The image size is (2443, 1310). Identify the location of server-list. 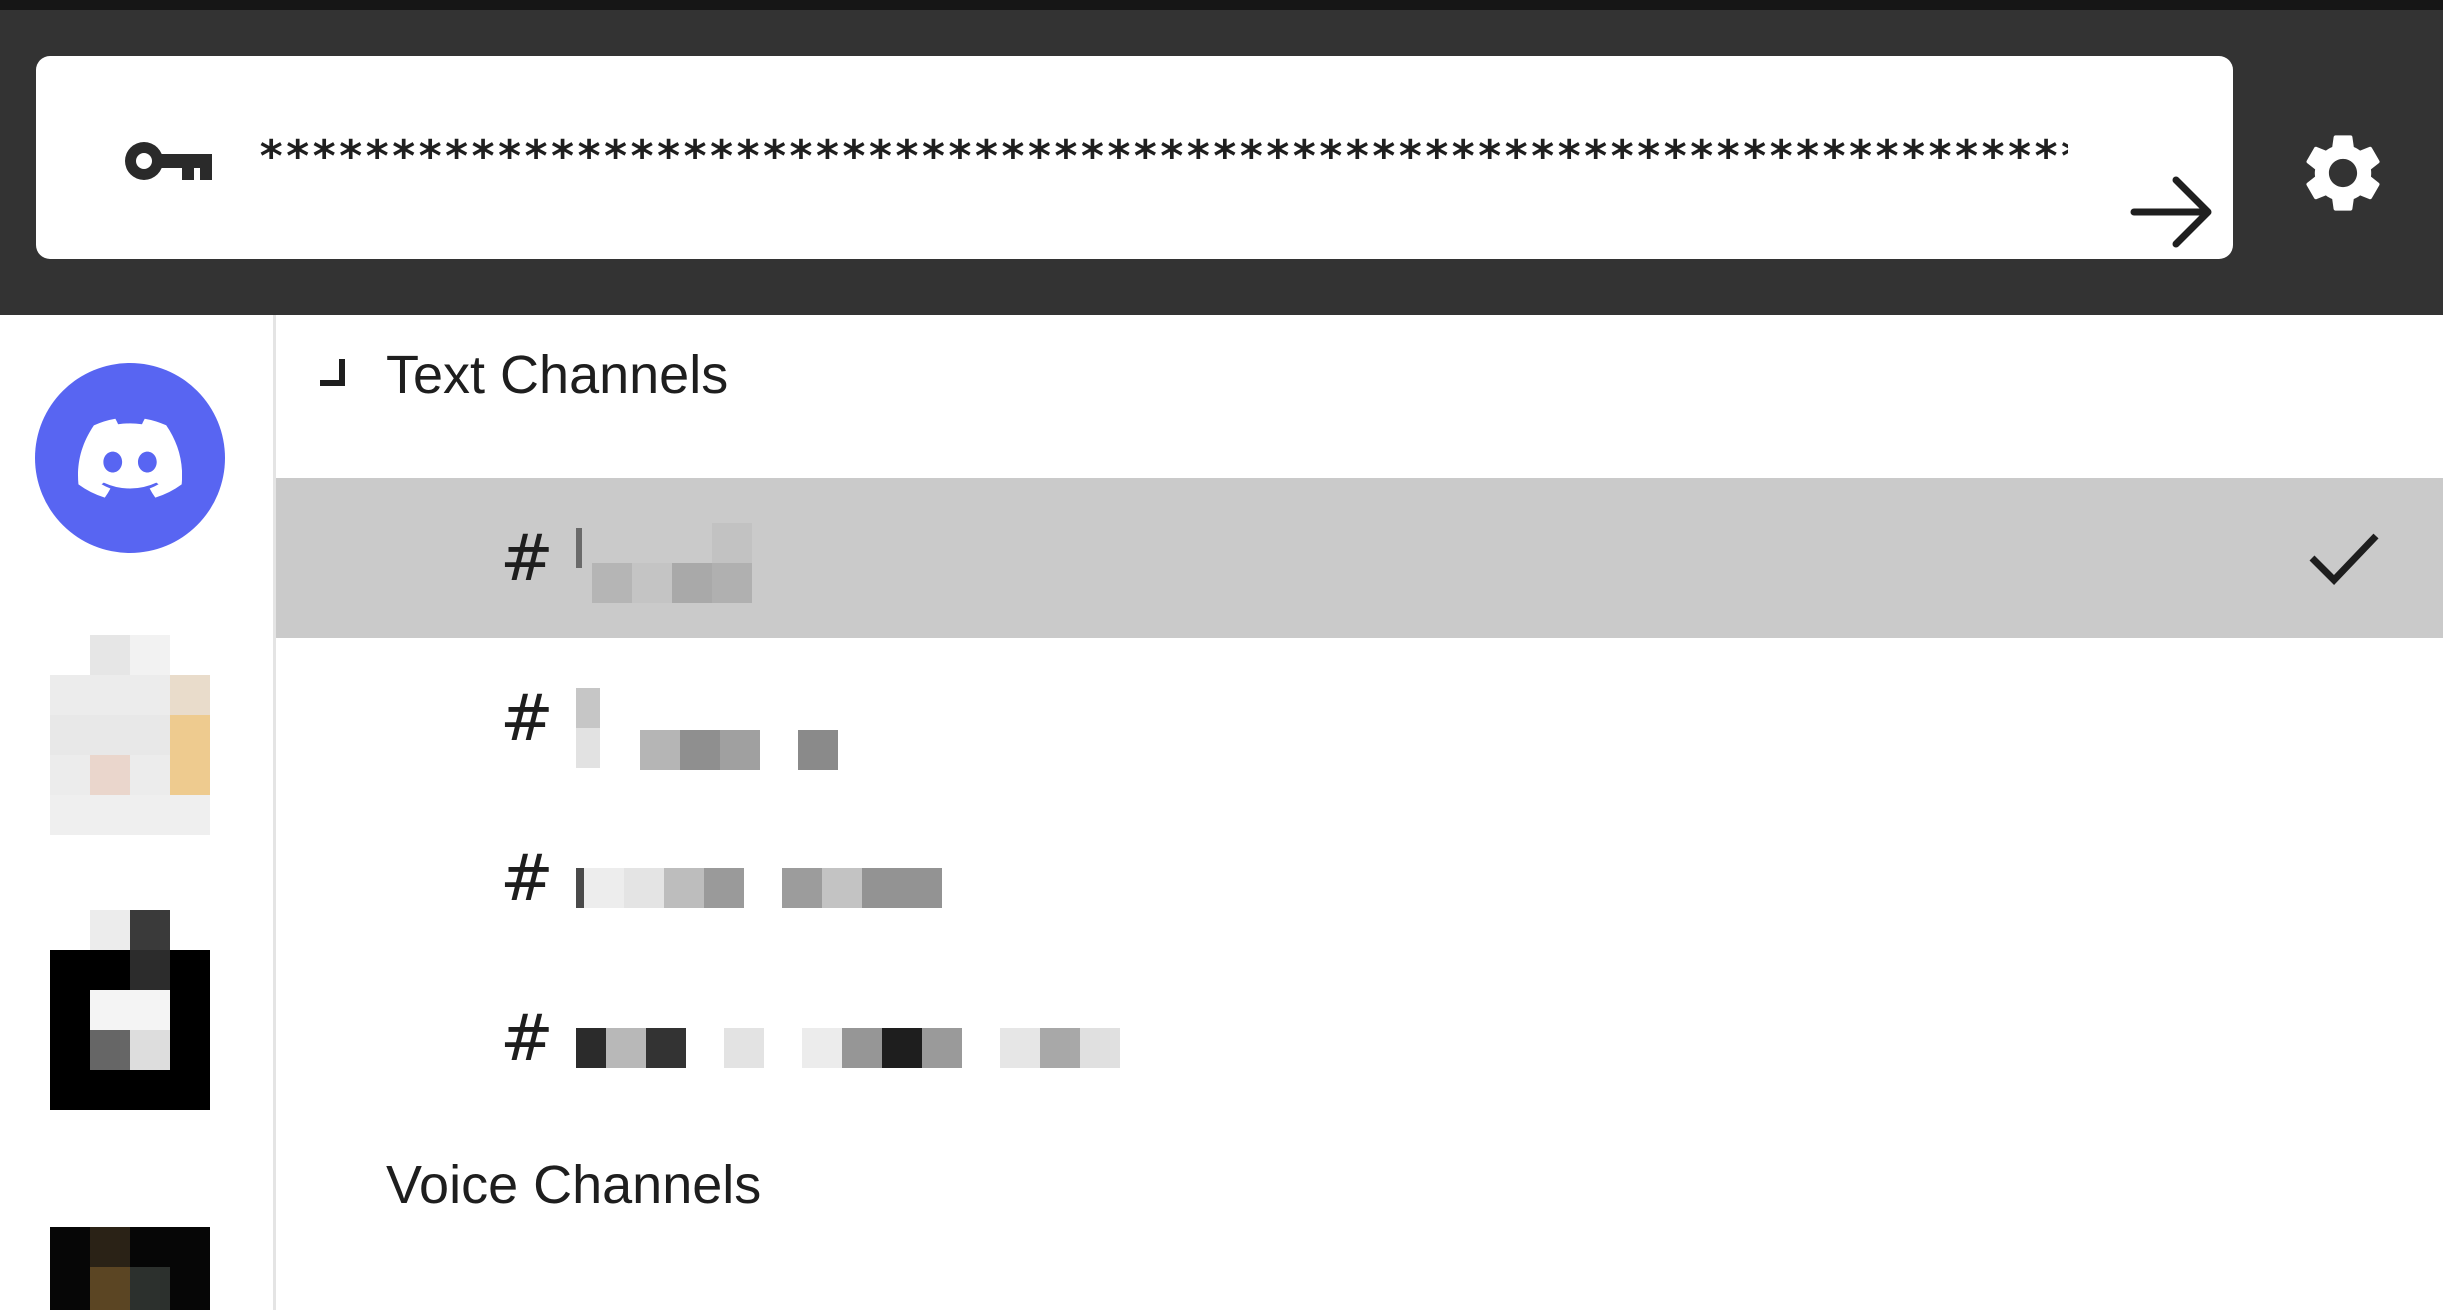
(138, 812).